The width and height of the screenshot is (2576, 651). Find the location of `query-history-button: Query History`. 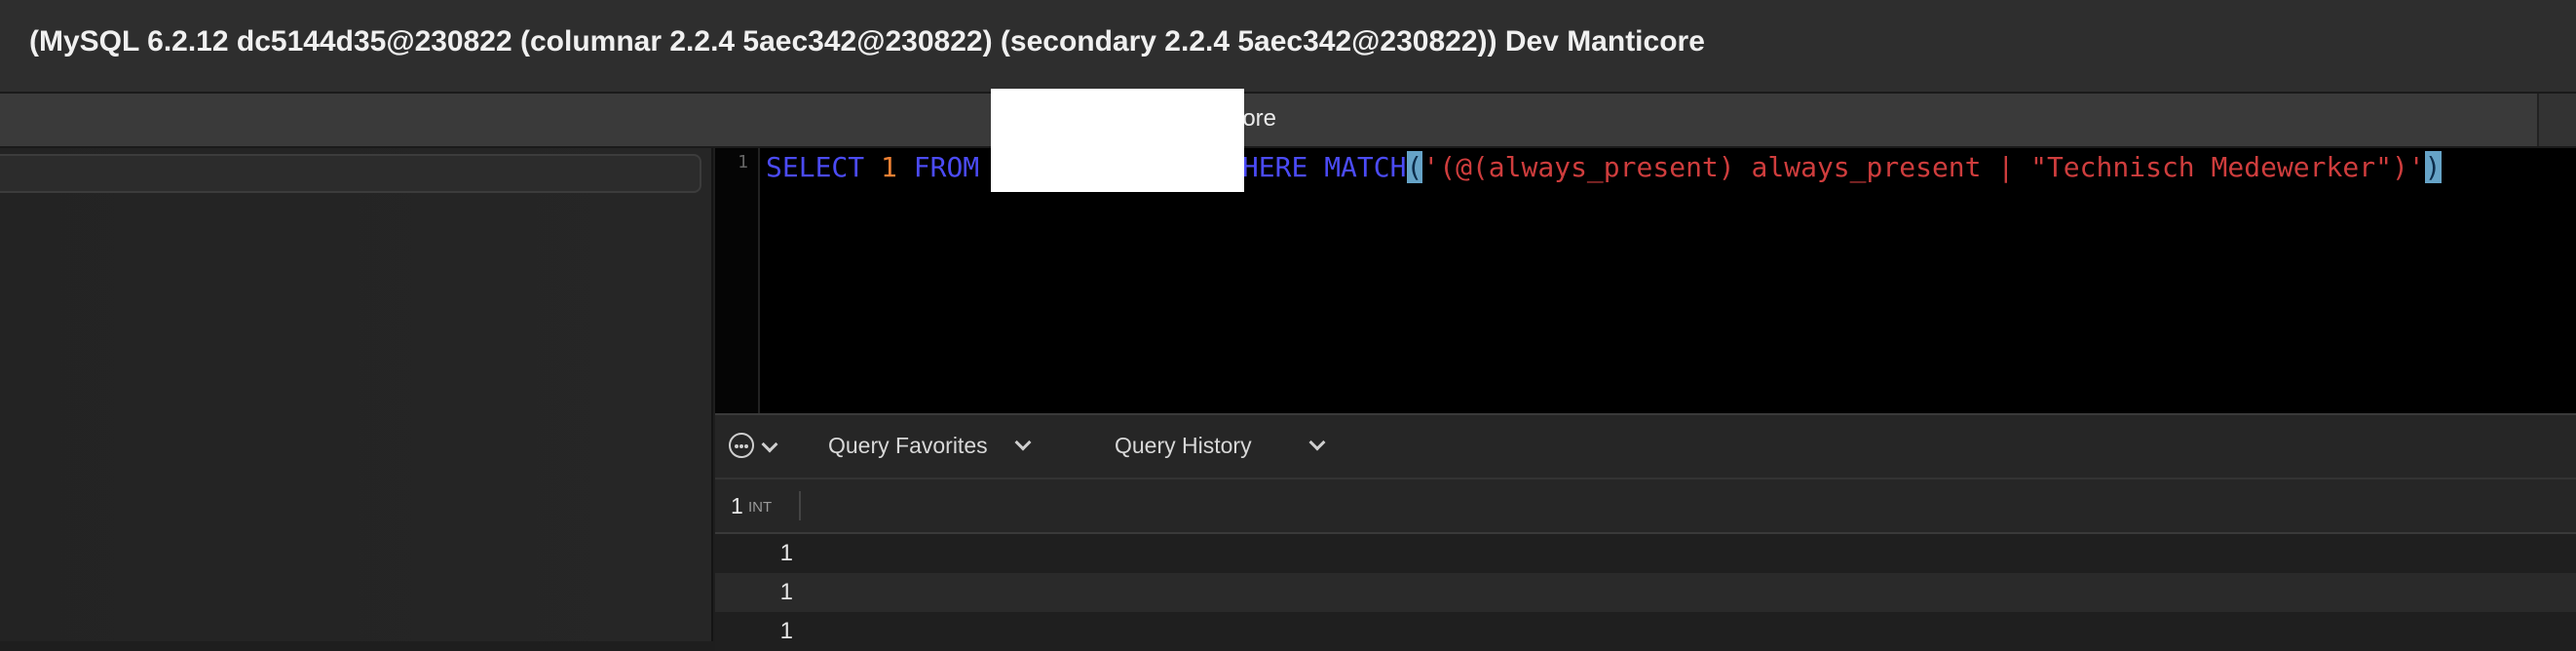

query-history-button: Query History is located at coordinates (1183, 446).